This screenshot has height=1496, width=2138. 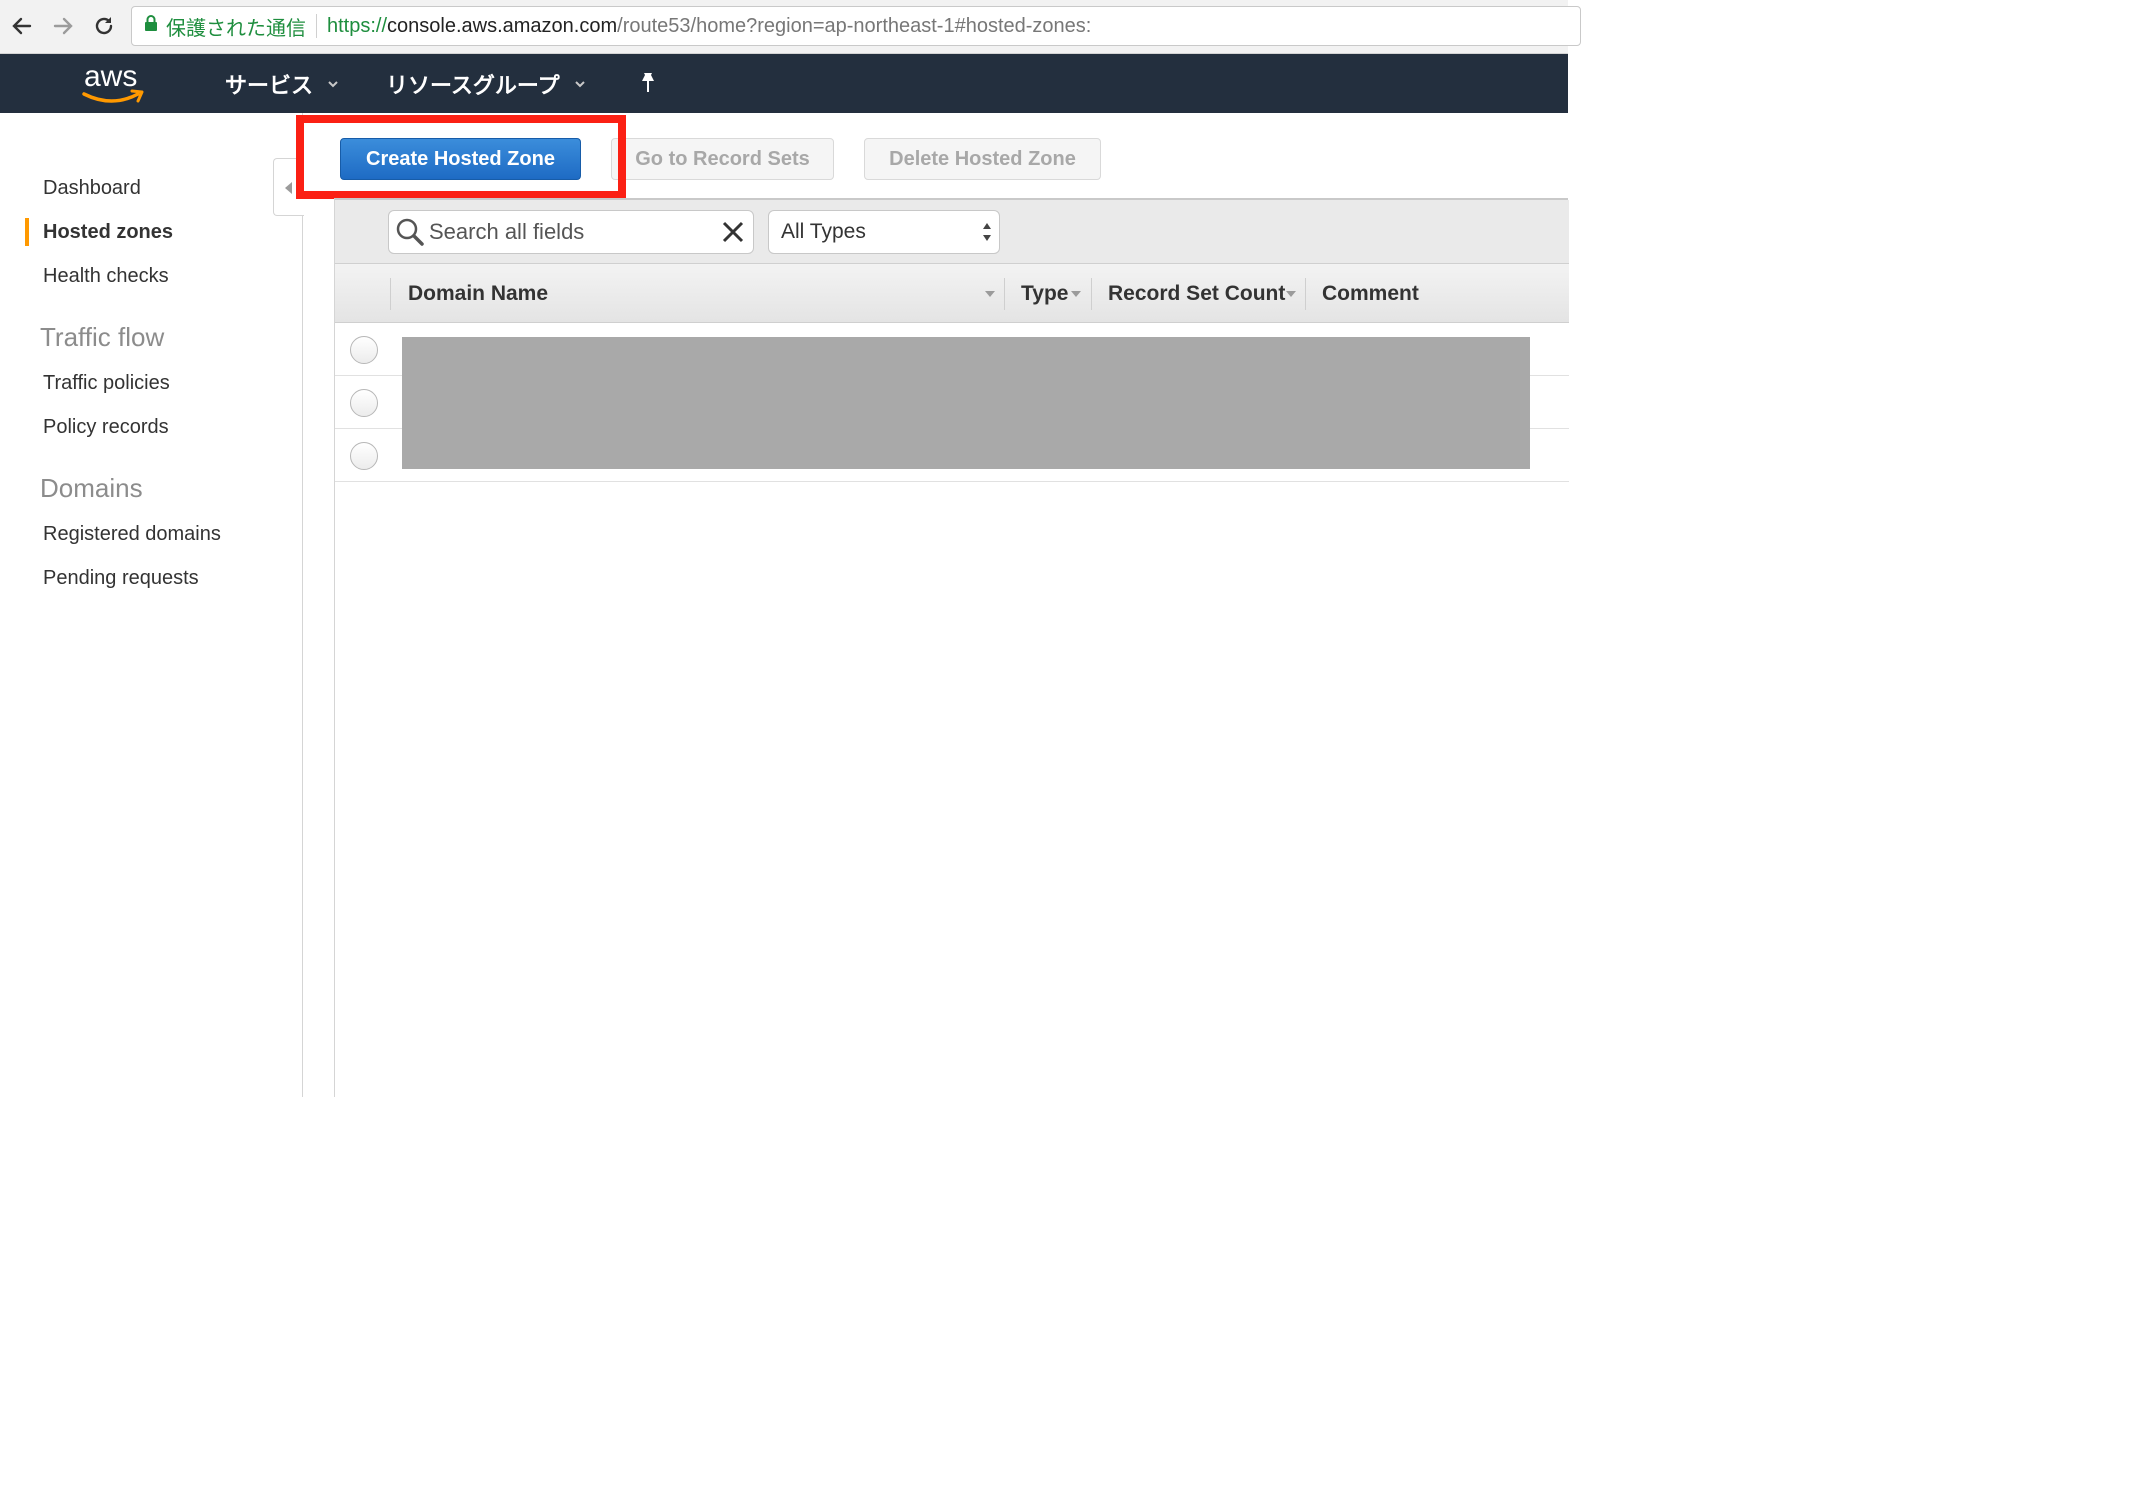 What do you see at coordinates (236, 28) in the screenshot?
I see `secure-connection-label: 保護された通信` at bounding box center [236, 28].